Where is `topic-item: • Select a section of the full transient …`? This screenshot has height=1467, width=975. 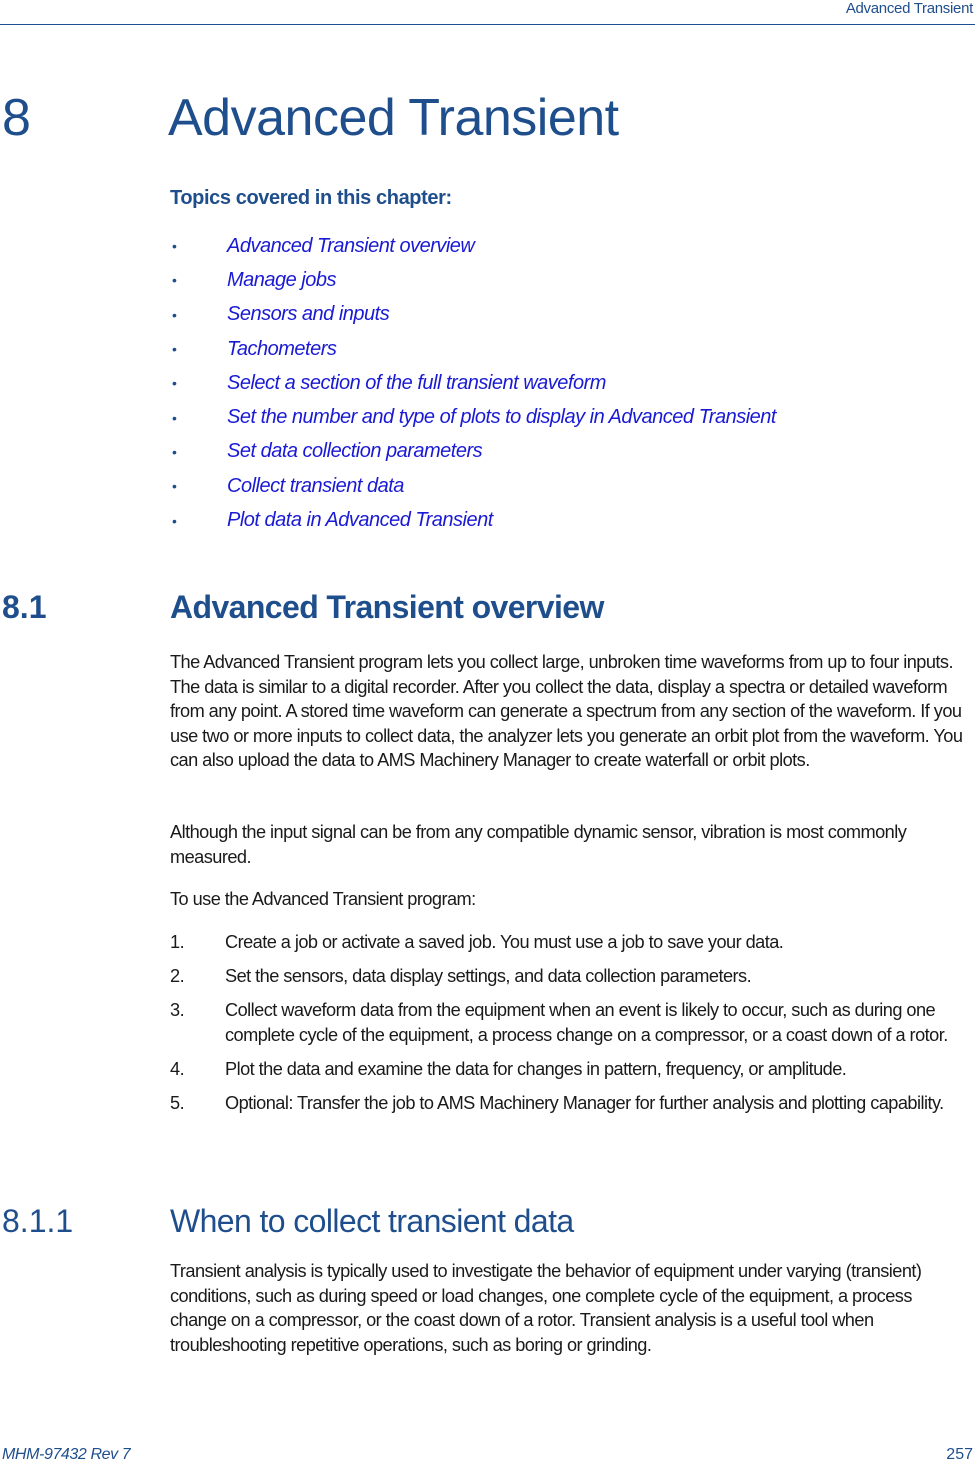 topic-item: • Select a section of the full transient … is located at coordinates (473, 383).